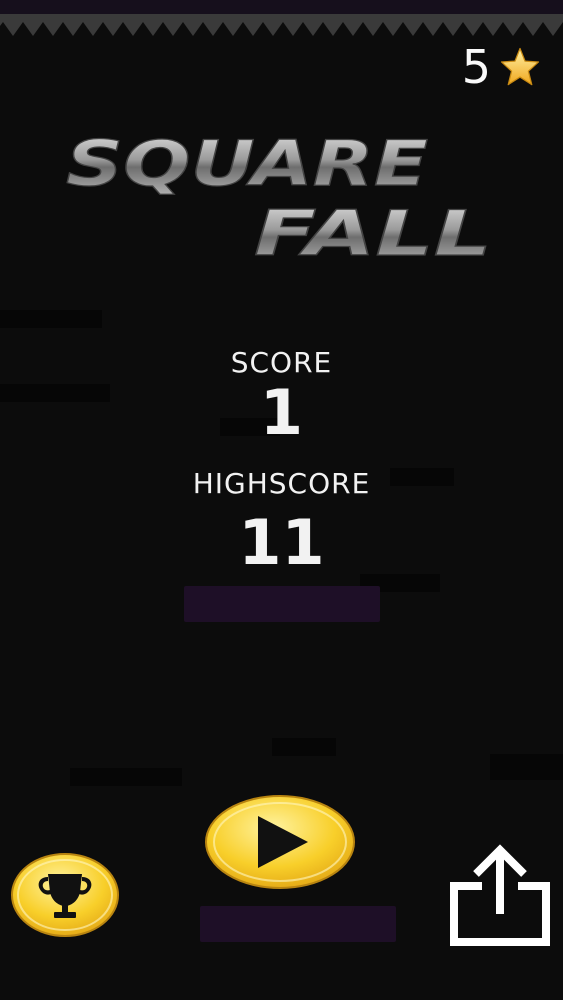  I want to click on share-icon, so click(500, 895).